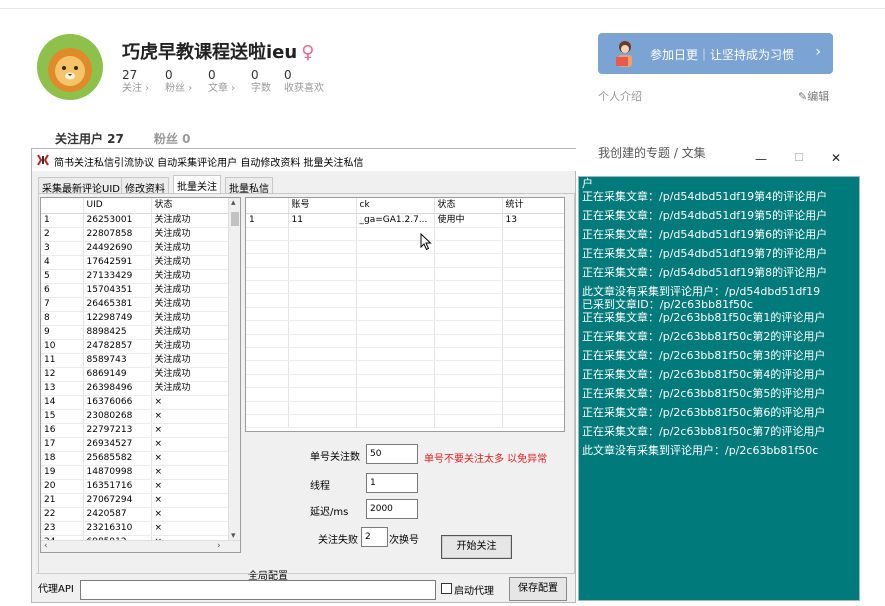 This screenshot has width=885, height=606. Describe the element at coordinates (43, 160) in the screenshot. I see `app-icon` at that location.